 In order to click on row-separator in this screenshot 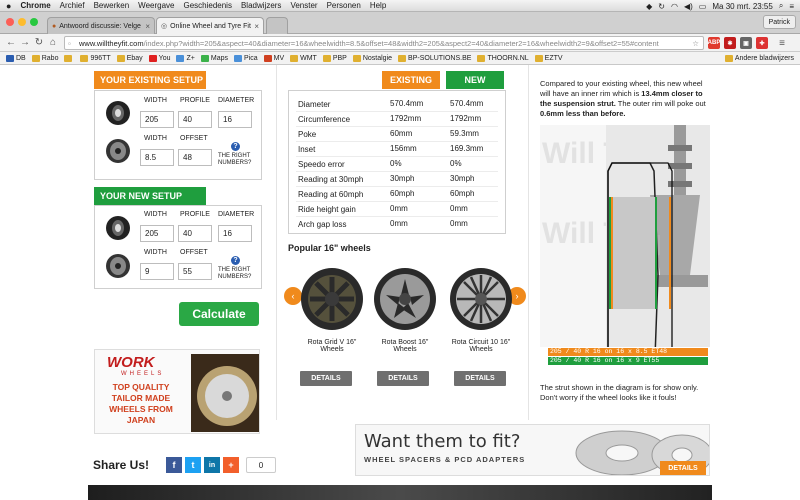, I will do `click(397, 111)`.